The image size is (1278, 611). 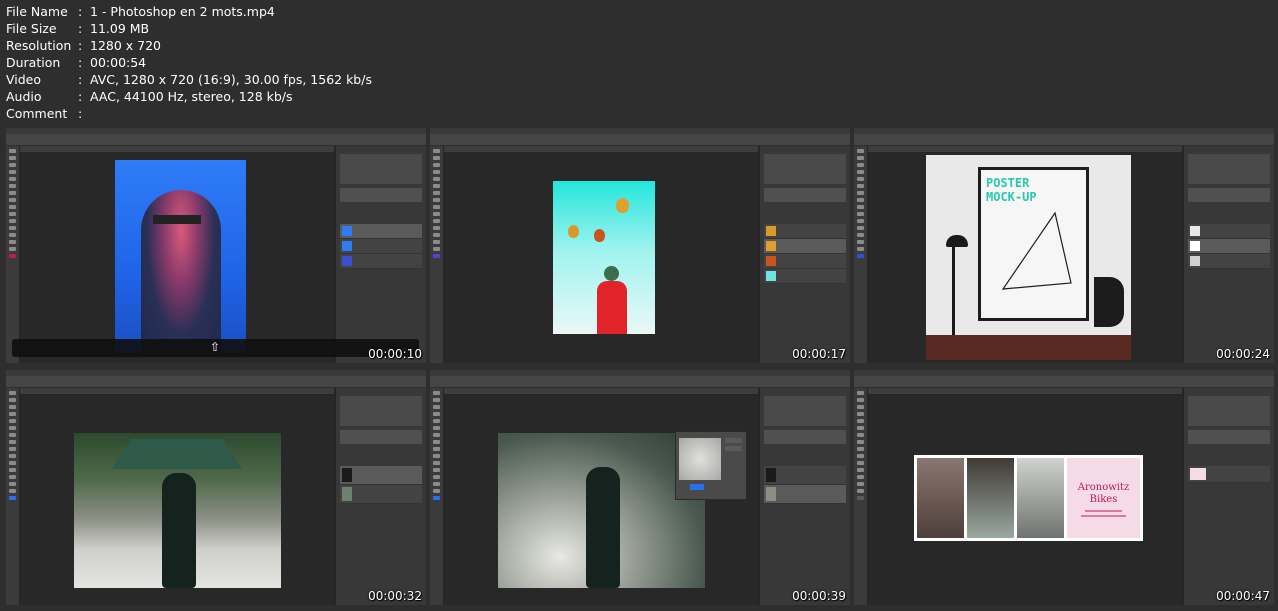 I want to click on info-row-file-size: File Size:11.09 MB, so click(x=78, y=28).